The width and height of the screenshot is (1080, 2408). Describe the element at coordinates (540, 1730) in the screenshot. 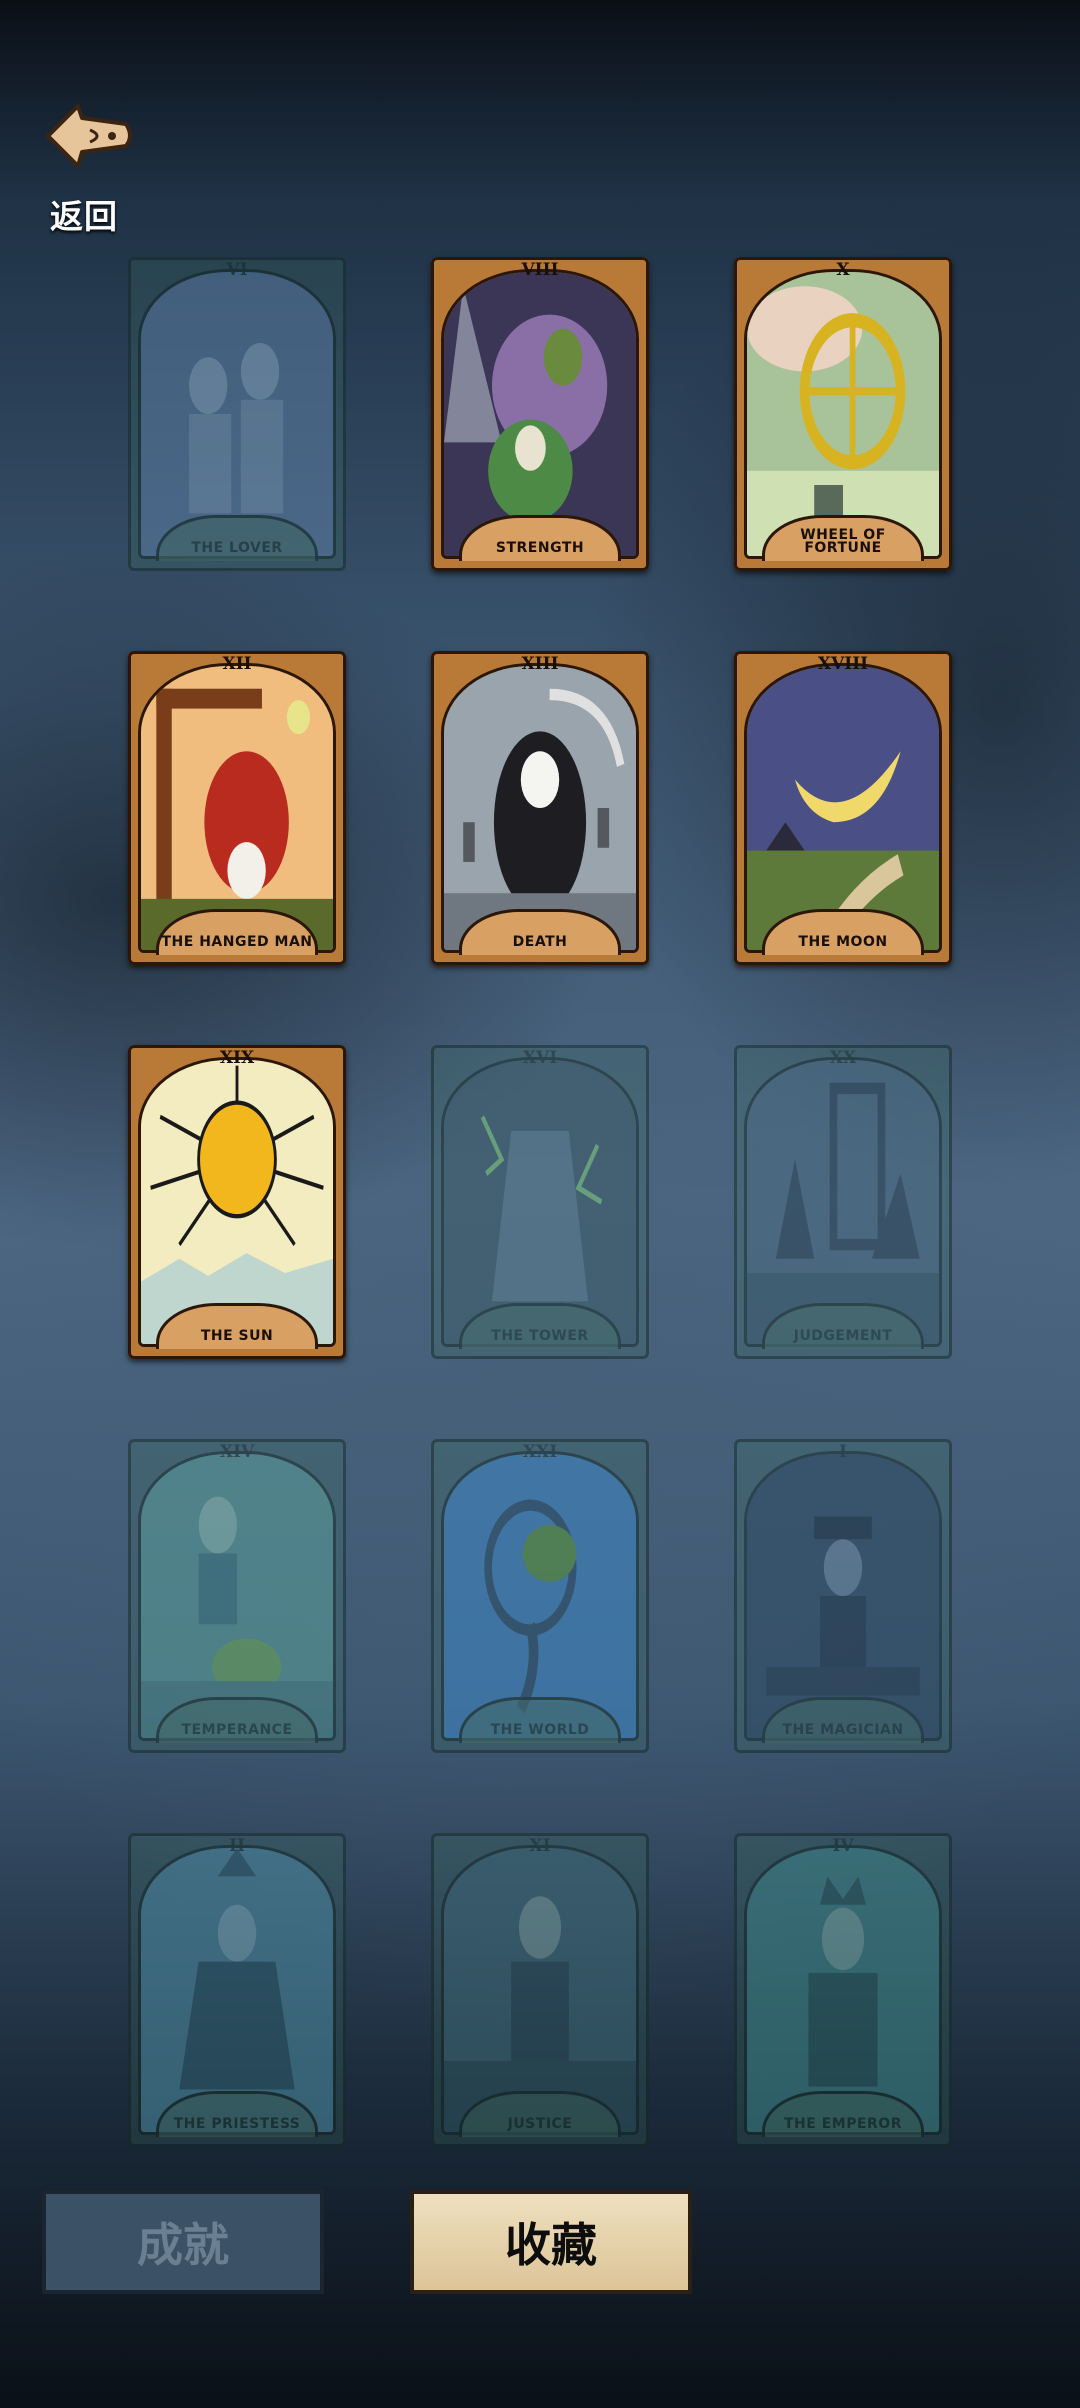

I see `card-name: THE WORLD` at that location.